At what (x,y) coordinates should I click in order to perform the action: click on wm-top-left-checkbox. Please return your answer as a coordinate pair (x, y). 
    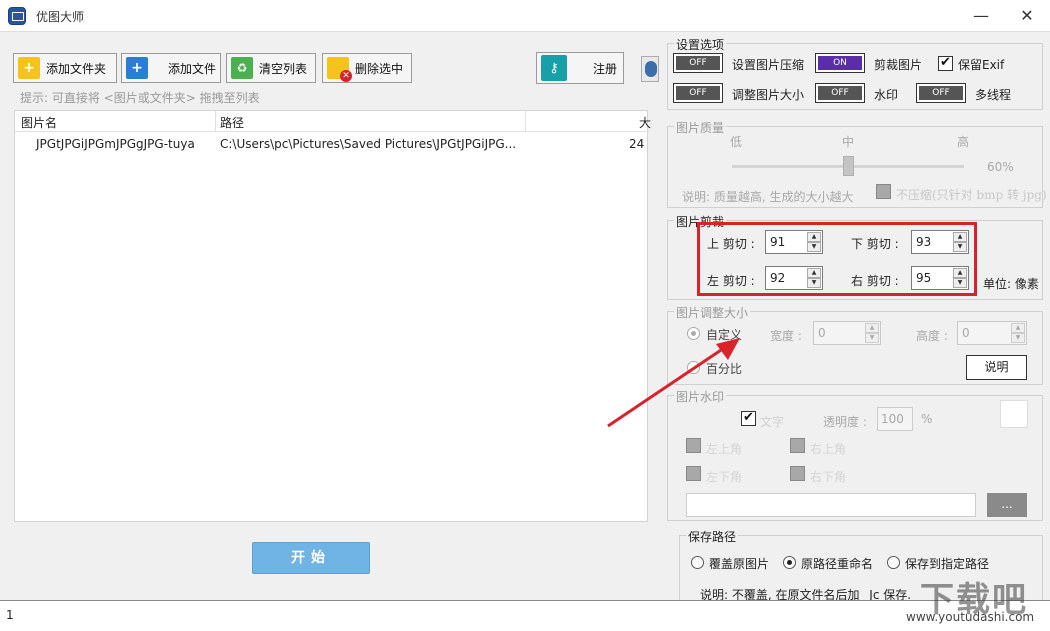
    Looking at the image, I should click on (693, 445).